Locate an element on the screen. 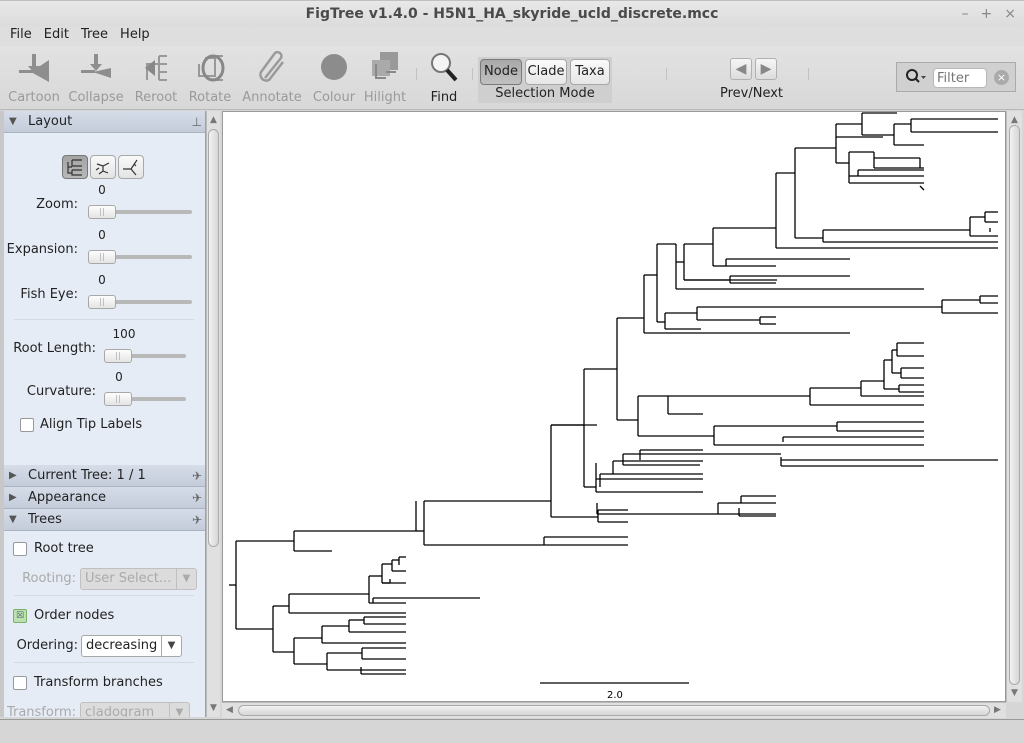 The width and height of the screenshot is (1024, 743). rectangular-layout-button is located at coordinates (75, 167).